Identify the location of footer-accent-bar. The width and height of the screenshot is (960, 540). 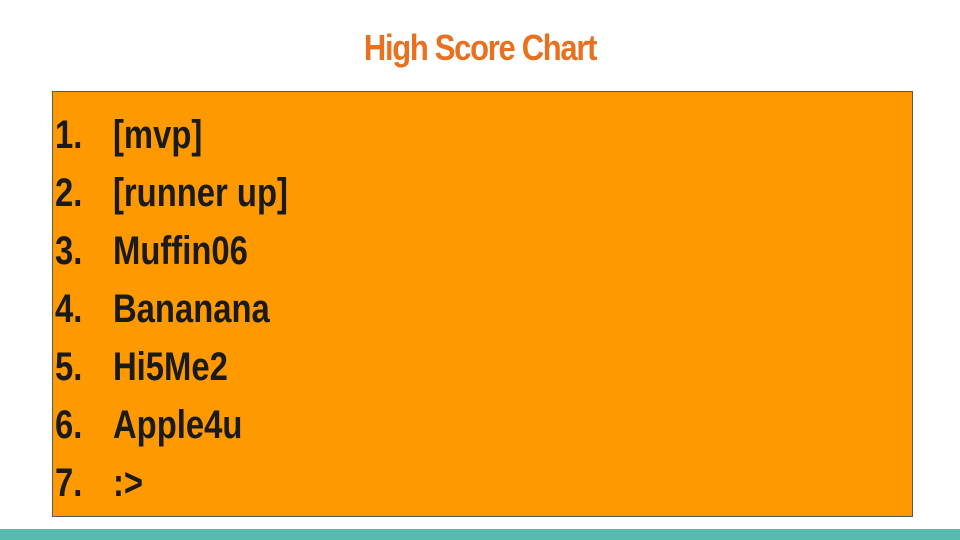
(480, 534).